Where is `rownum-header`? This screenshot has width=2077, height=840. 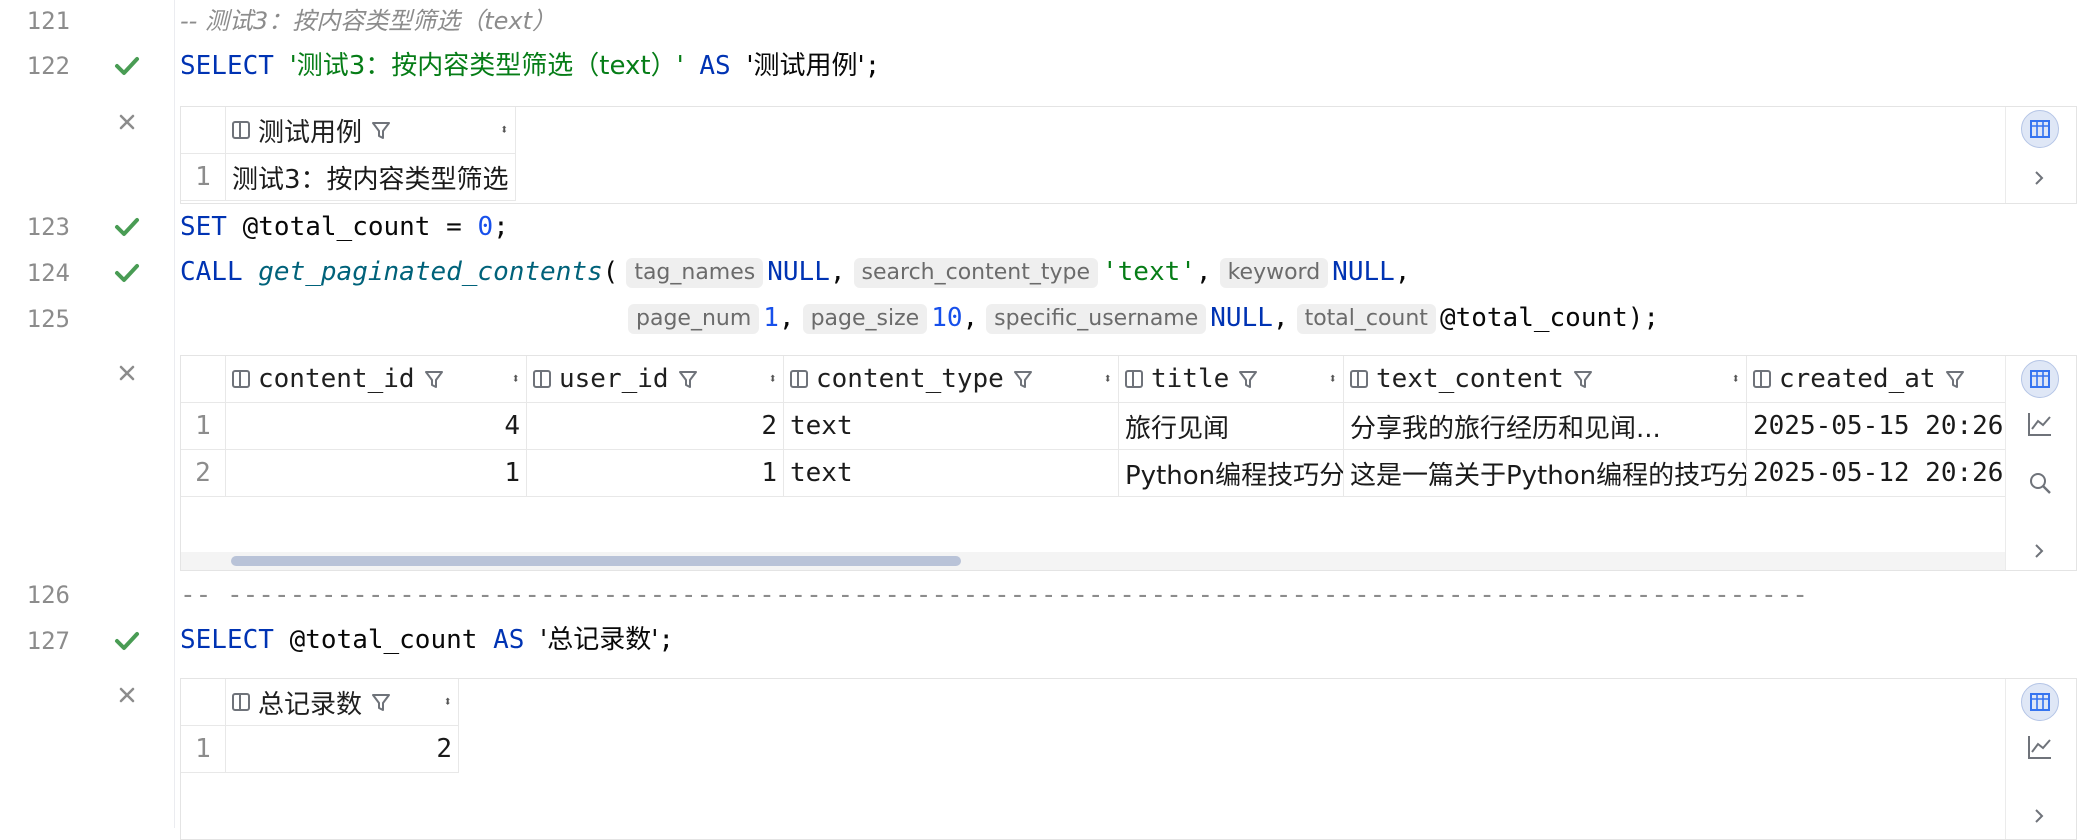
rownum-header is located at coordinates (203, 702).